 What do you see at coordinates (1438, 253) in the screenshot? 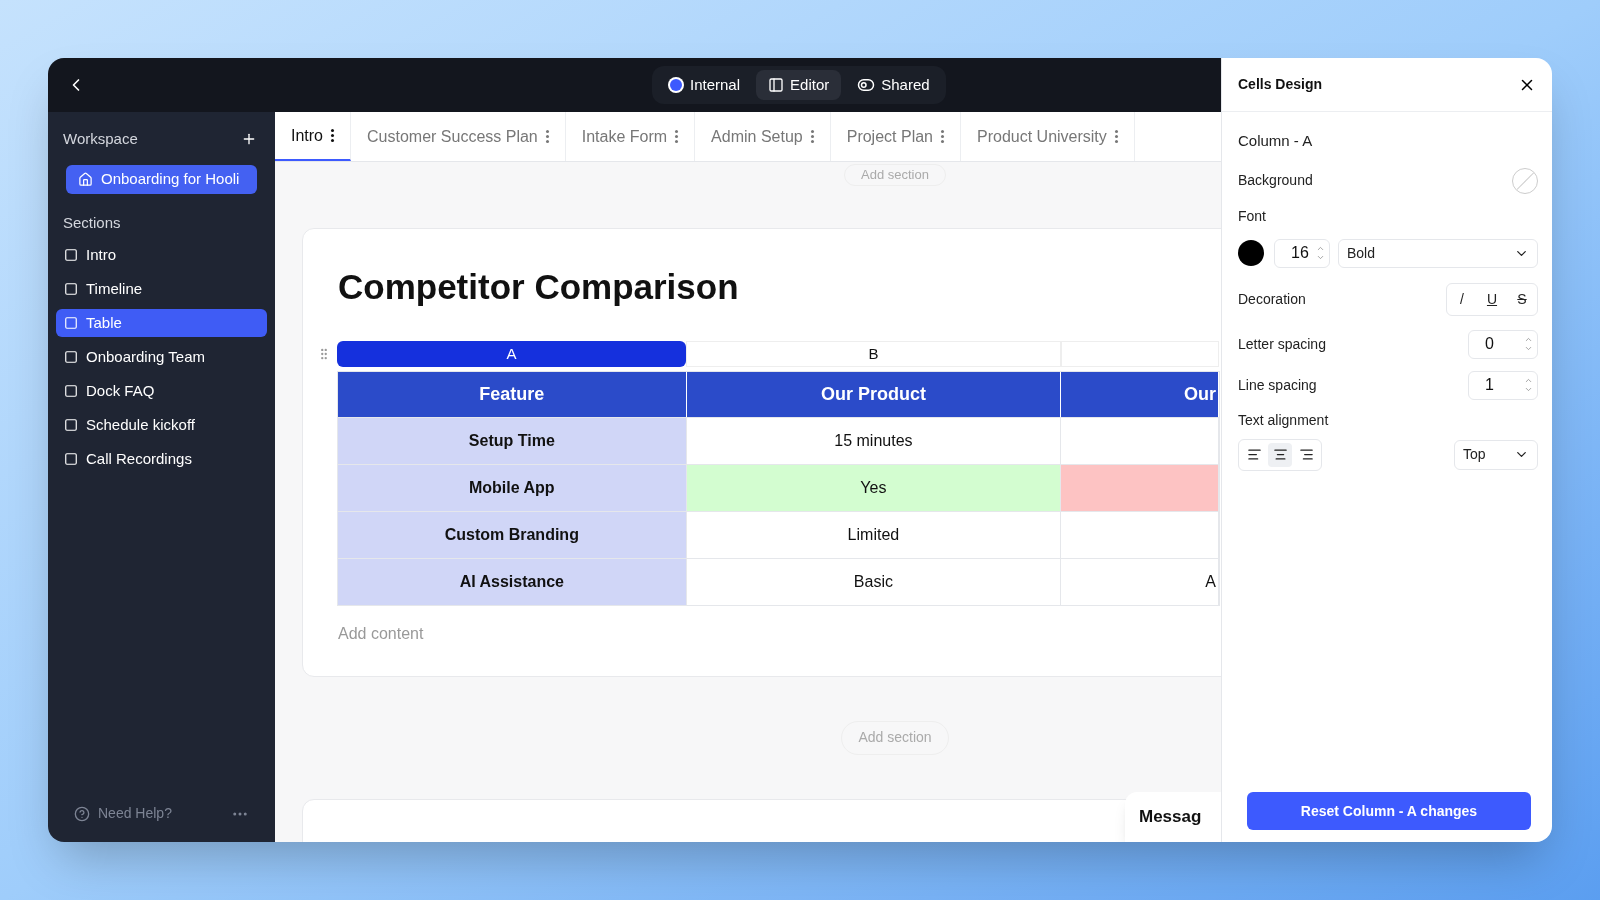
I see `font-weight-select: Bold` at bounding box center [1438, 253].